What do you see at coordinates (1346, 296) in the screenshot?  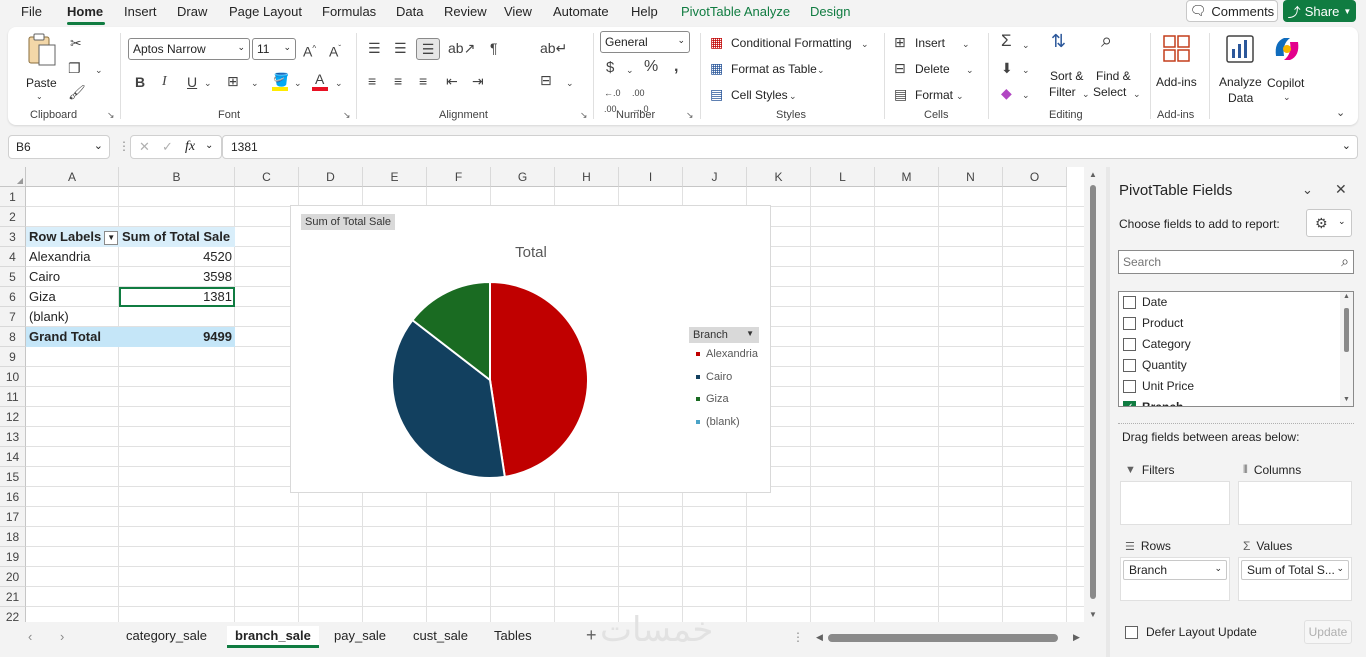 I see `scroll-up-icon: ▲` at bounding box center [1346, 296].